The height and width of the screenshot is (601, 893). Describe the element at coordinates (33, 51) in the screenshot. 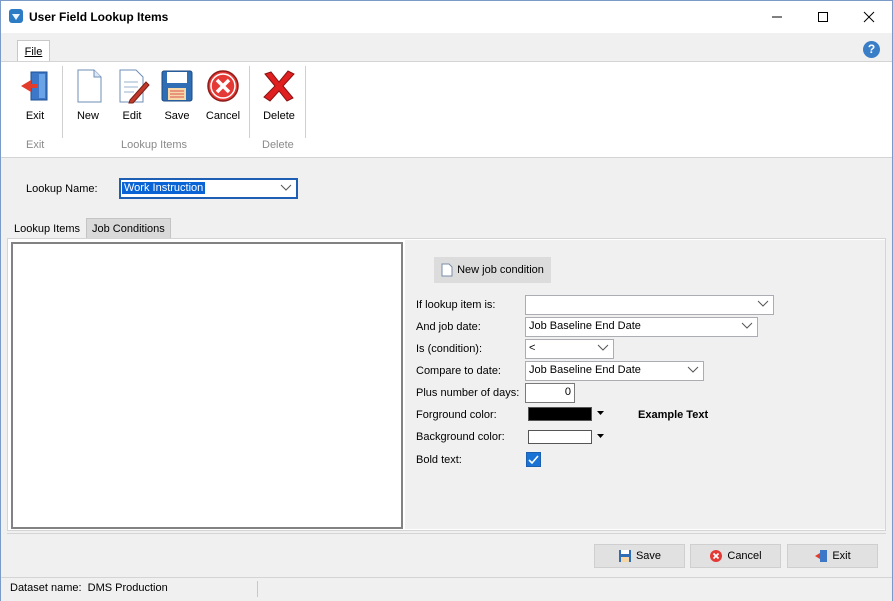

I see `tab-file: File` at that location.